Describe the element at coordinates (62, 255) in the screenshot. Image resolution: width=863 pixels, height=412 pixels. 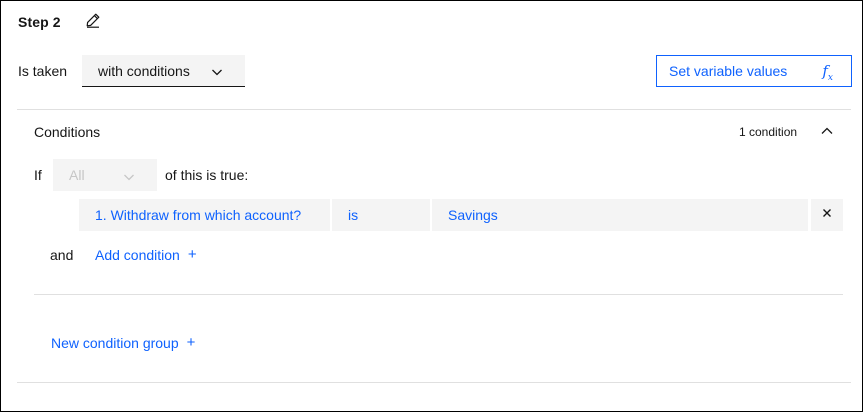
I see `and-label: and` at that location.